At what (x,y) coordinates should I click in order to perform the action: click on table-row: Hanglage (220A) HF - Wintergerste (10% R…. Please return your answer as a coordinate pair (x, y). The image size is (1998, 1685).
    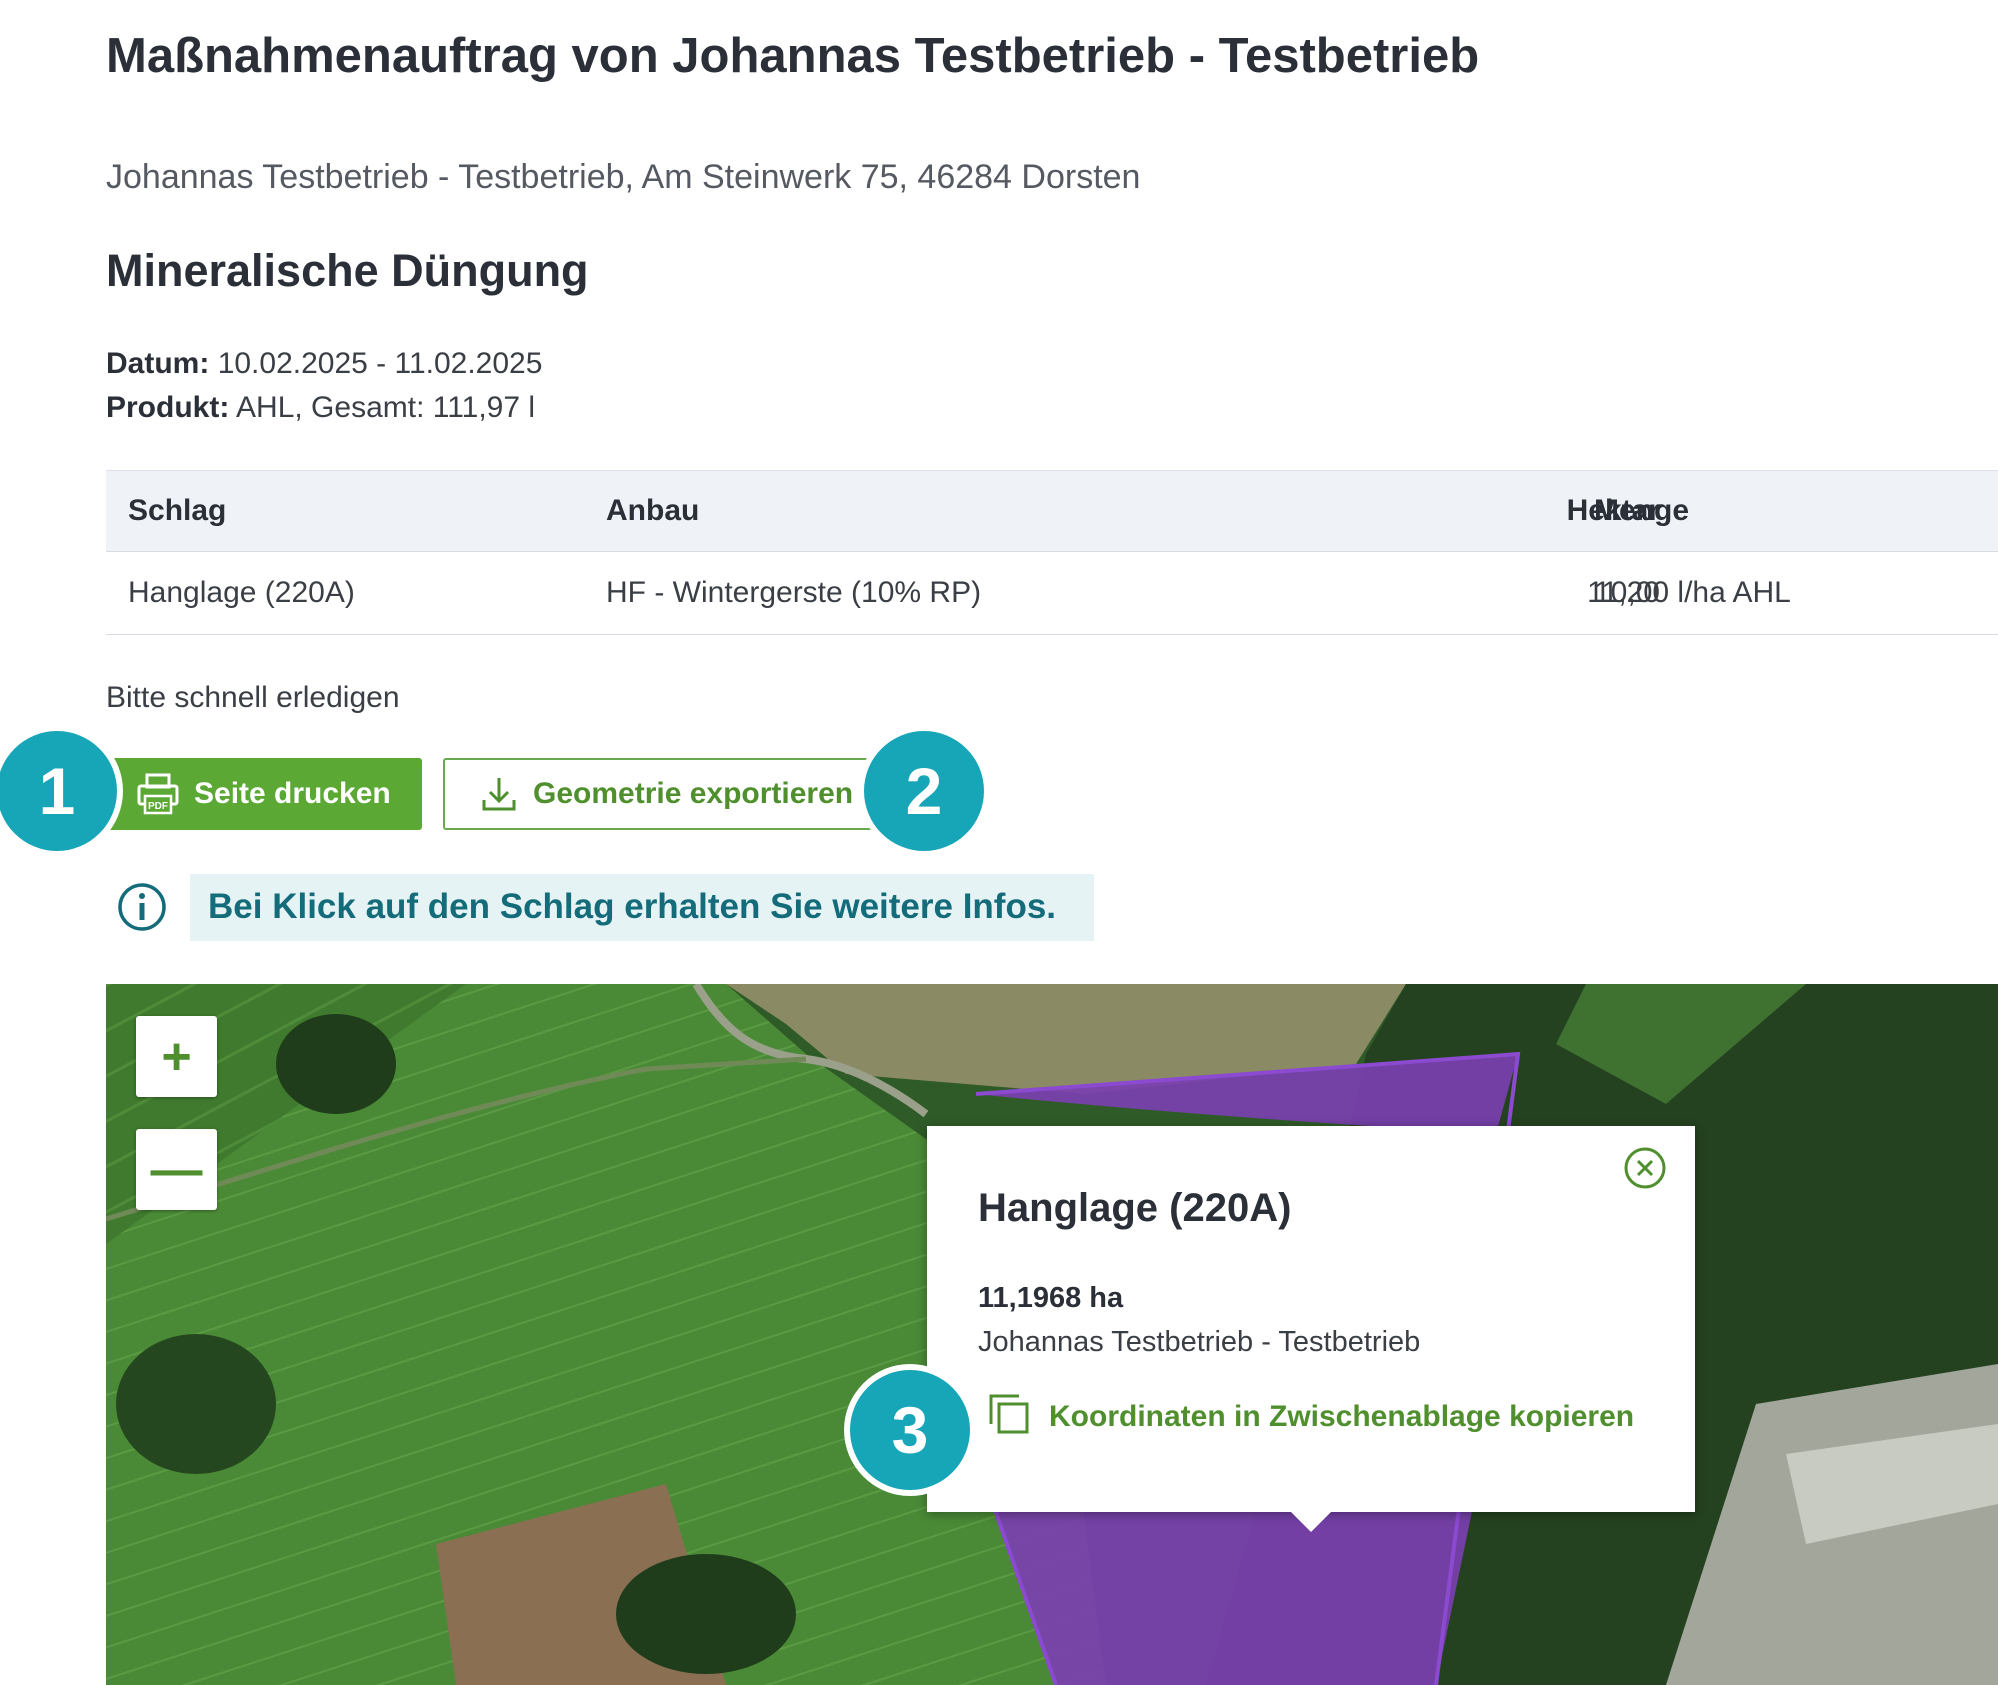
    Looking at the image, I should click on (1052, 593).